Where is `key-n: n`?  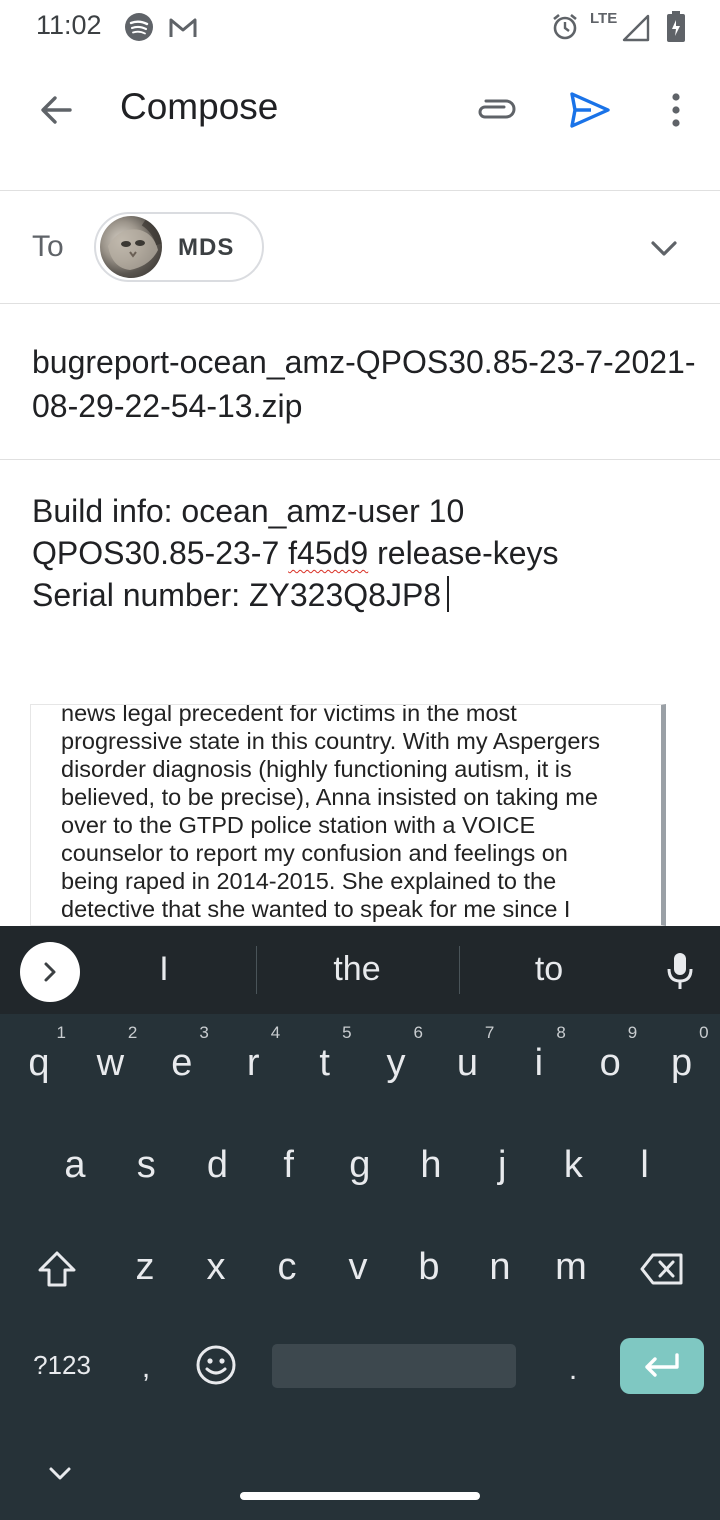
key-n: n is located at coordinates (500, 1267).